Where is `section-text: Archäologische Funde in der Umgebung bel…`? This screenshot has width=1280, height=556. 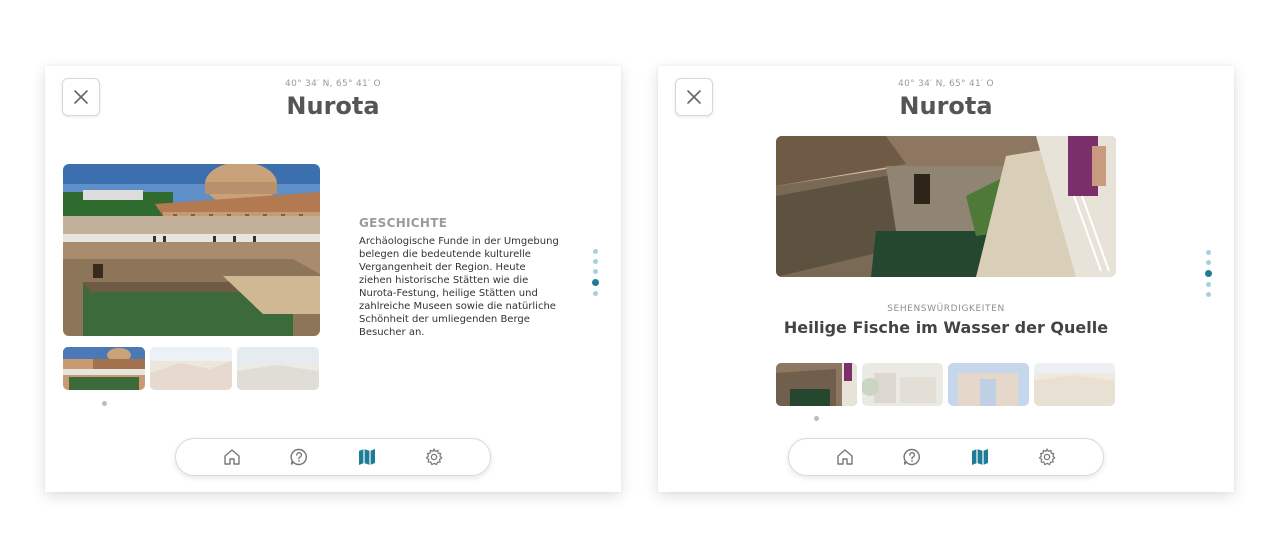 section-text: Archäologische Funde in der Umgebung bel… is located at coordinates (459, 287).